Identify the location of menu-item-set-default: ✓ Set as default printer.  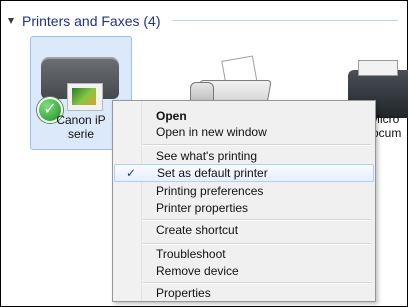
(244, 173).